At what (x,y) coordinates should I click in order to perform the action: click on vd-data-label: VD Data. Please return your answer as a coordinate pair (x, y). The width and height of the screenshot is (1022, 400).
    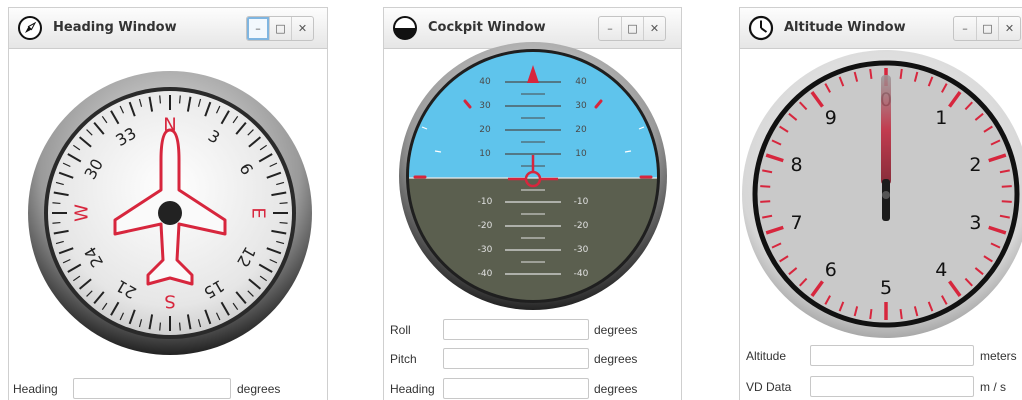
    Looking at the image, I should click on (769, 387).